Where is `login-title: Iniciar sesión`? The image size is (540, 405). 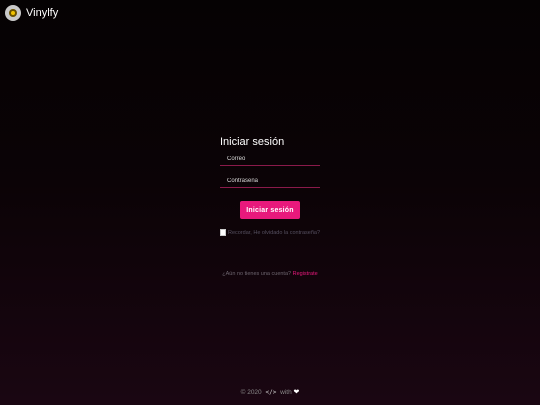
login-title: Iniciar sesión is located at coordinates (252, 142).